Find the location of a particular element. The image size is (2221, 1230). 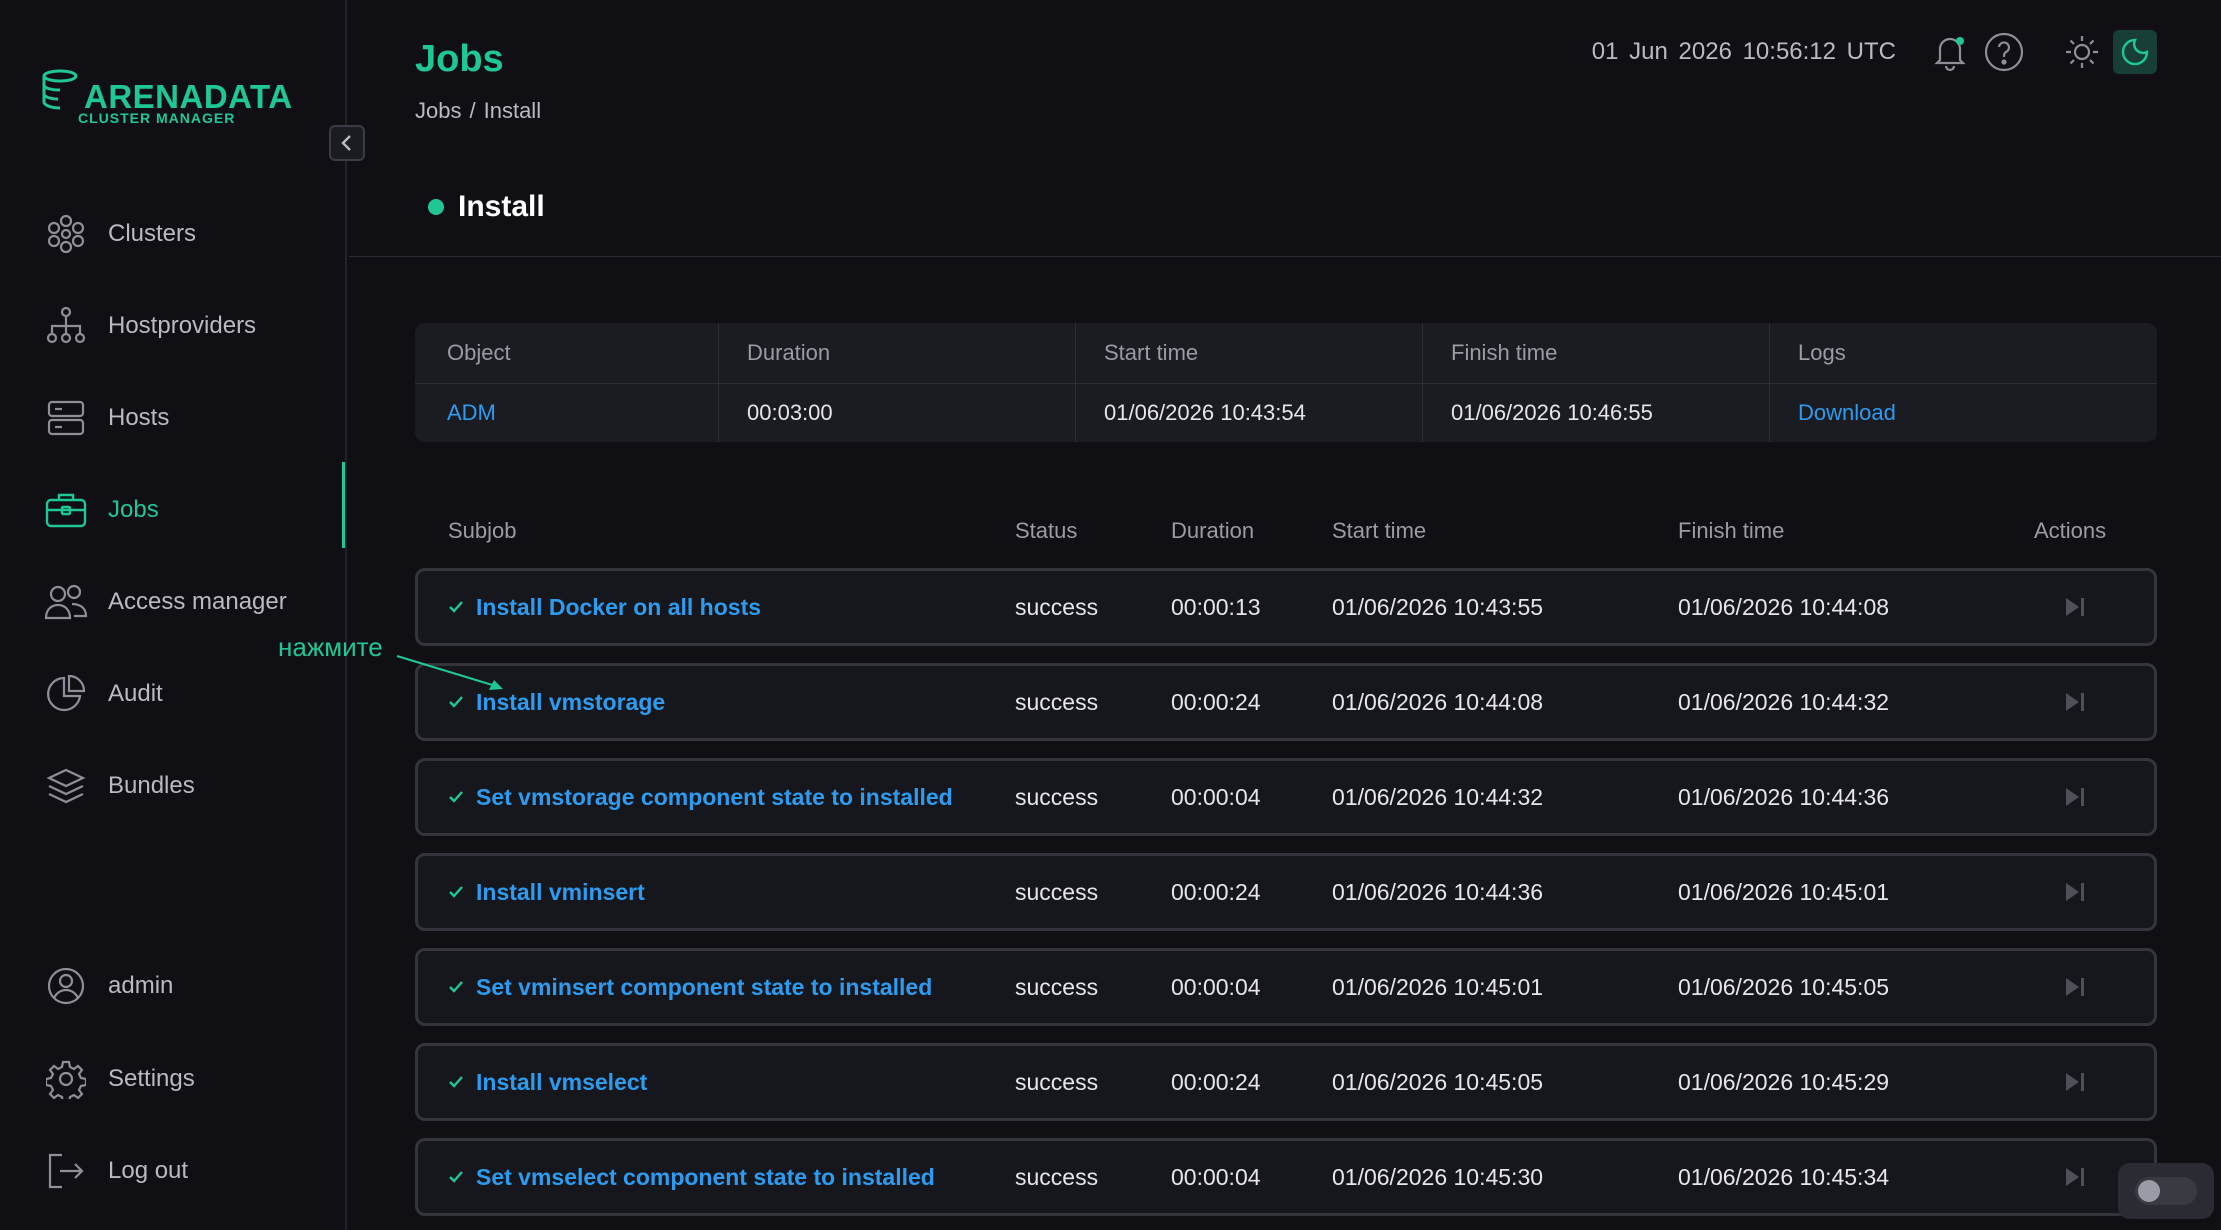

subjob-finish-time: 01/06/2026 10:44:08 is located at coordinates (1784, 606).